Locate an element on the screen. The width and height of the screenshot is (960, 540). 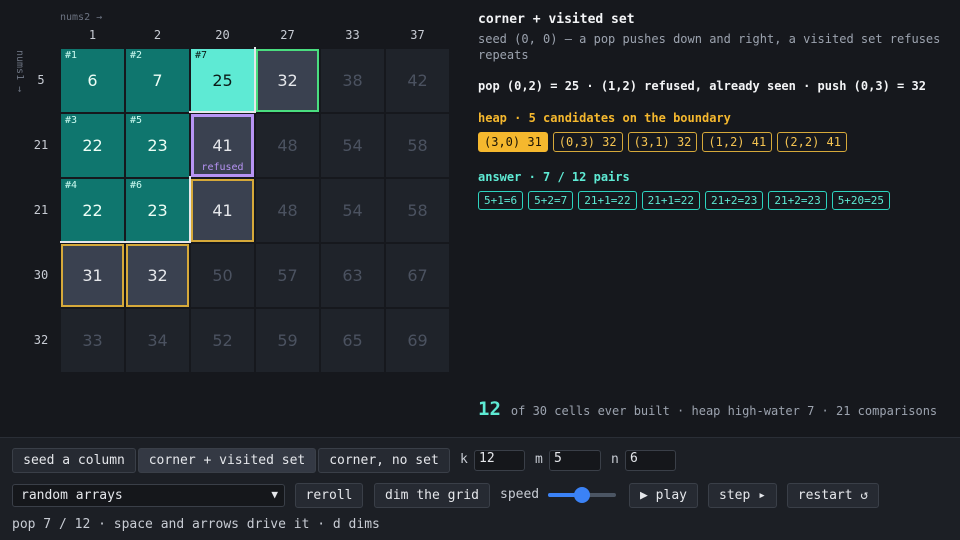
speed-slider is located at coordinates (582, 495).